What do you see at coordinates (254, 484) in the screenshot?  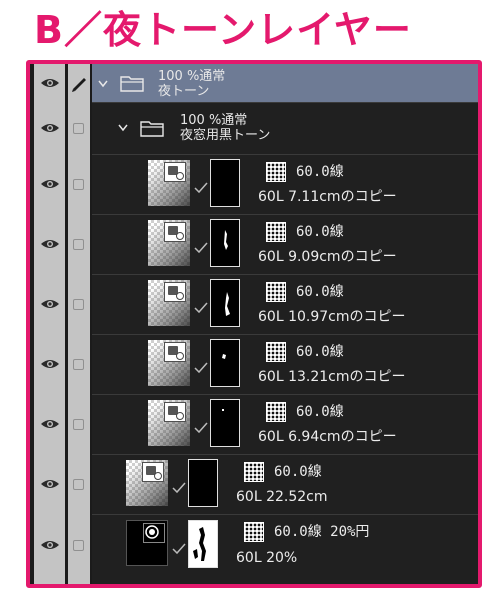 I see `layer-row: 60.0線 60L 22.52cm` at bounding box center [254, 484].